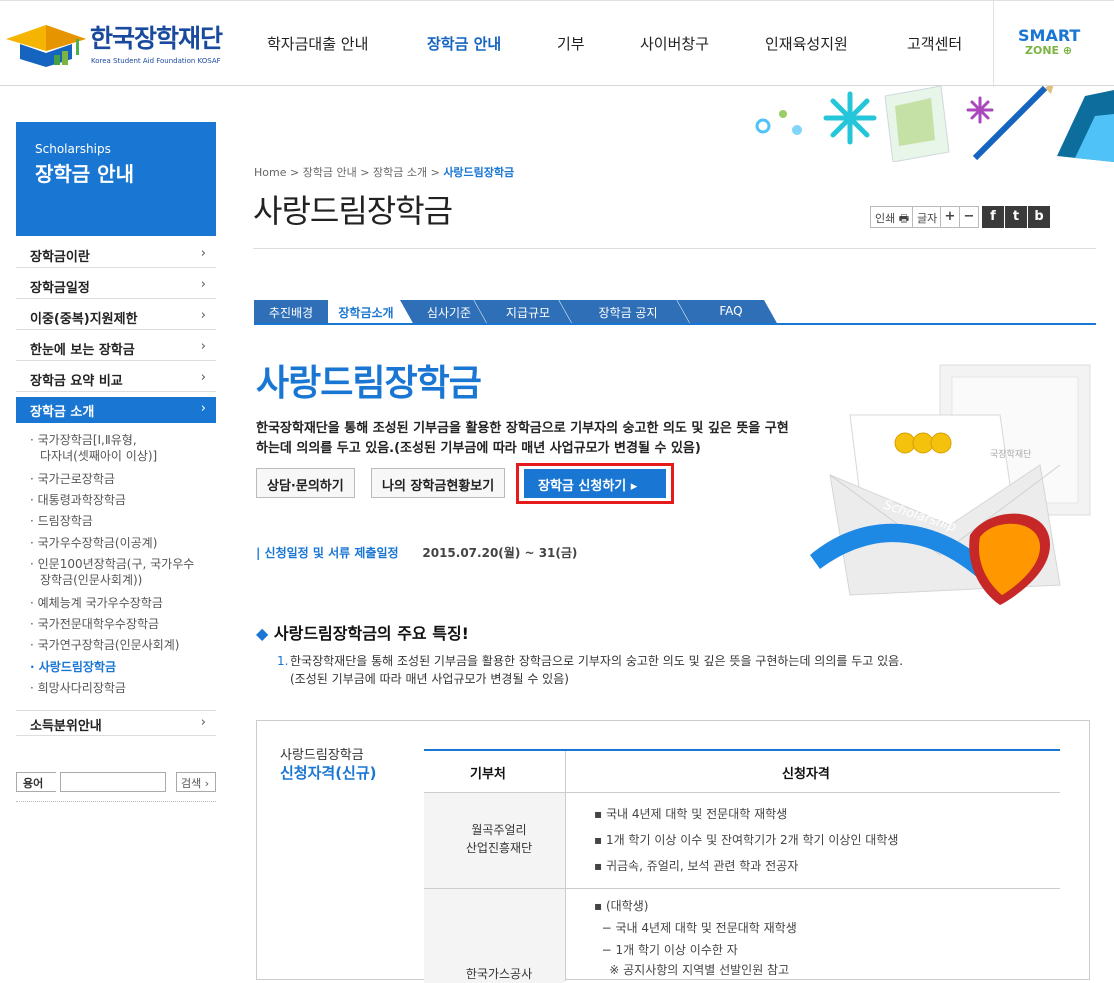  Describe the element at coordinates (116, 255) in the screenshot. I see `sidebar-item-about: 장학금이란 ›` at that location.